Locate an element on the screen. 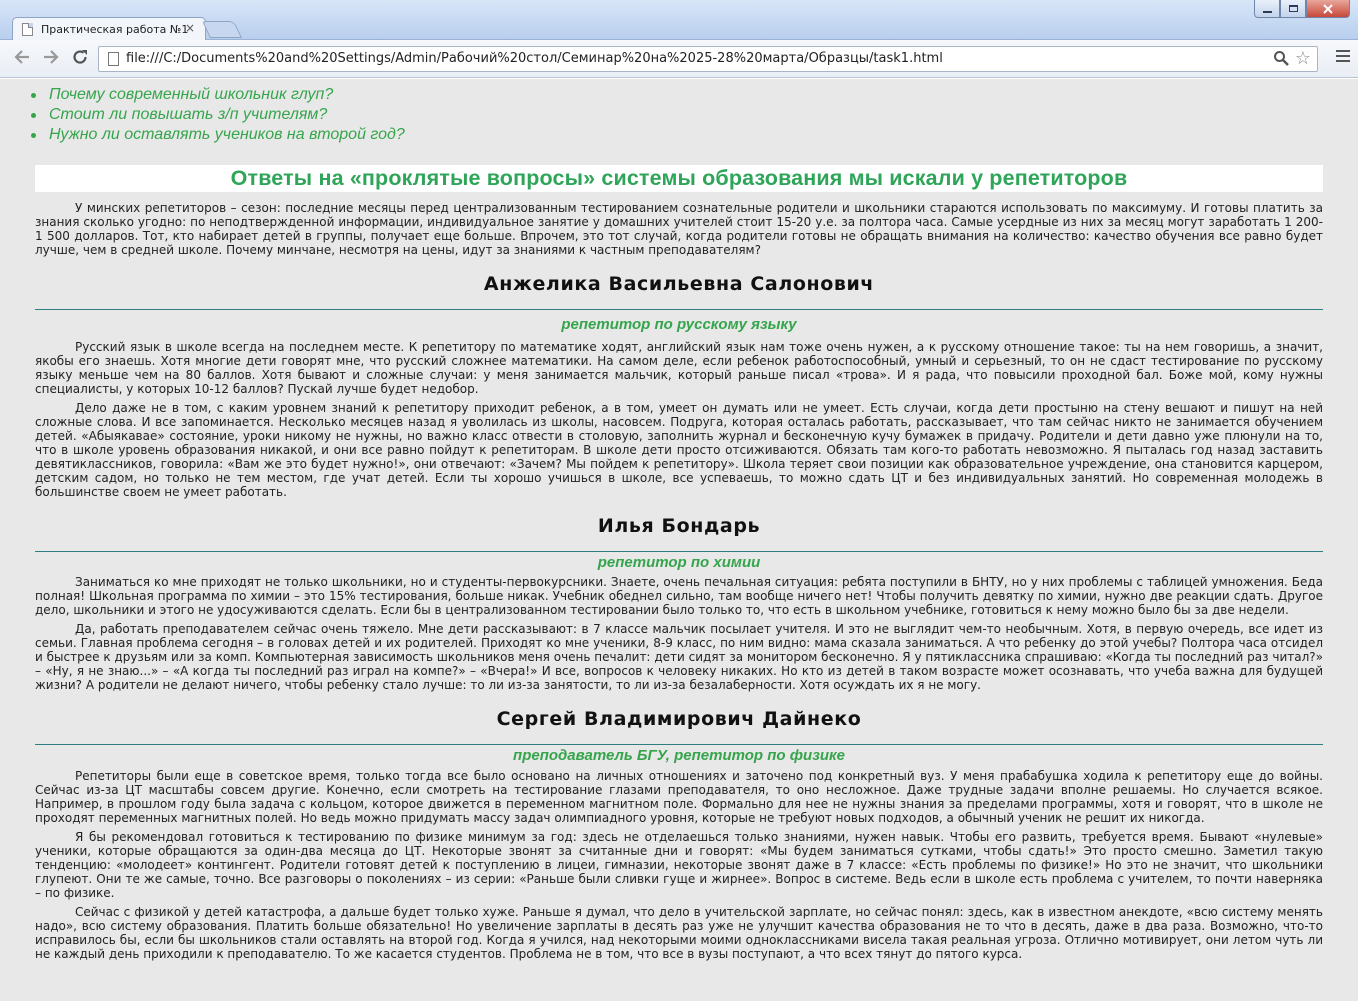  tutor-name: Илья Бондарь is located at coordinates (679, 526).